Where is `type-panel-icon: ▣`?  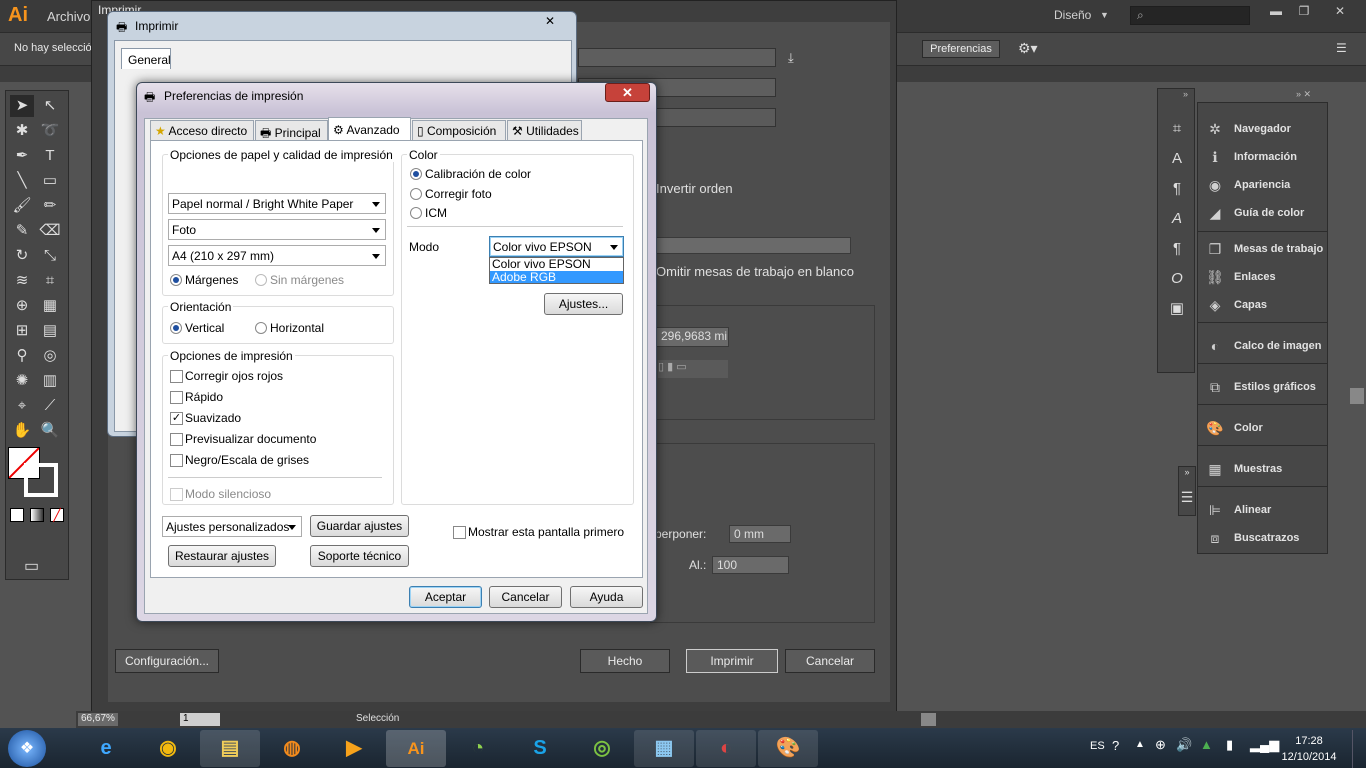
type-panel-icon: ▣ is located at coordinates (1177, 309).